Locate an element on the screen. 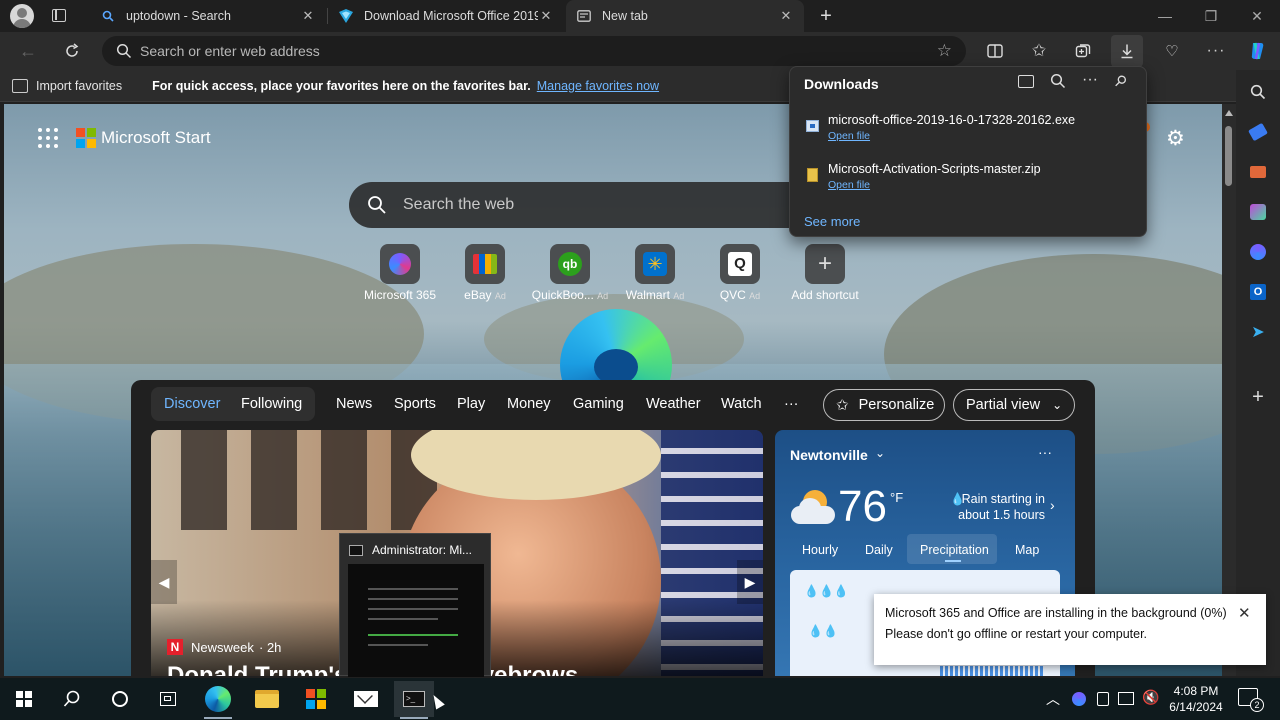  more-tabs-button: ··· is located at coordinates (791, 404).